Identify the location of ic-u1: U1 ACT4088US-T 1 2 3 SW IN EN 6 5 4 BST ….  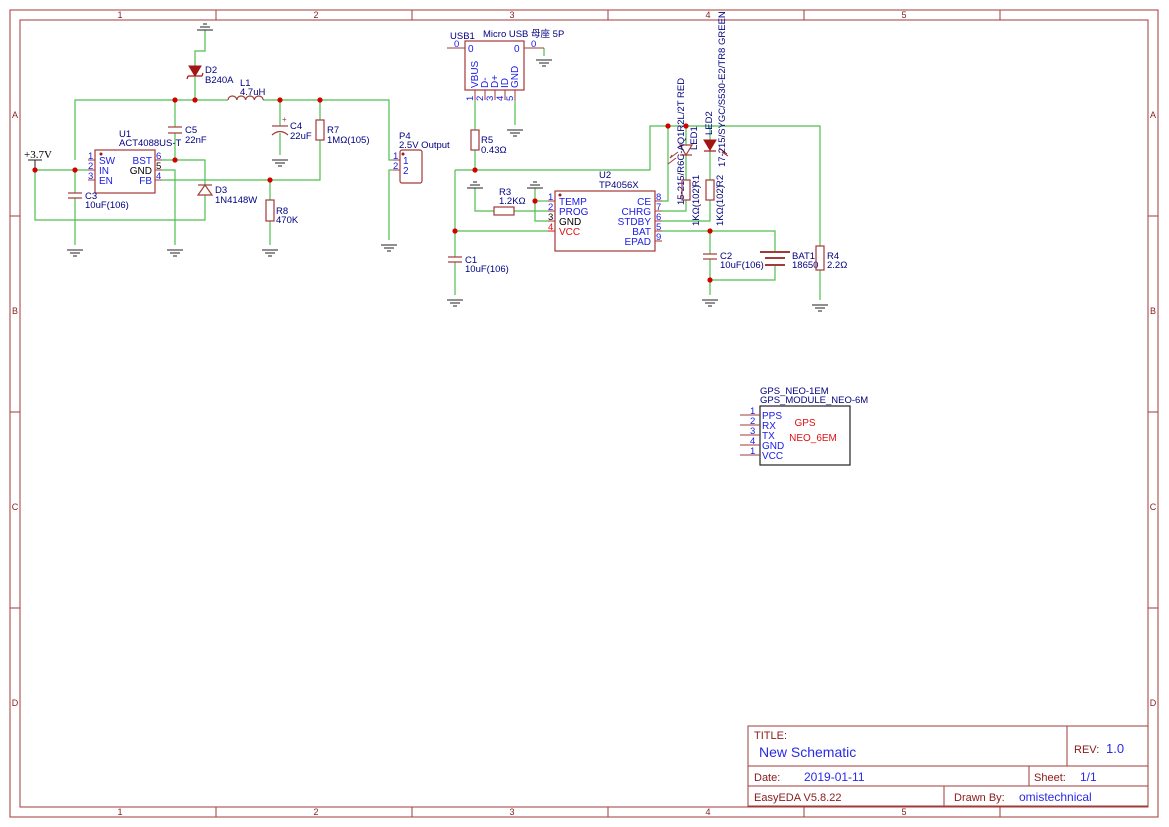
(134, 161).